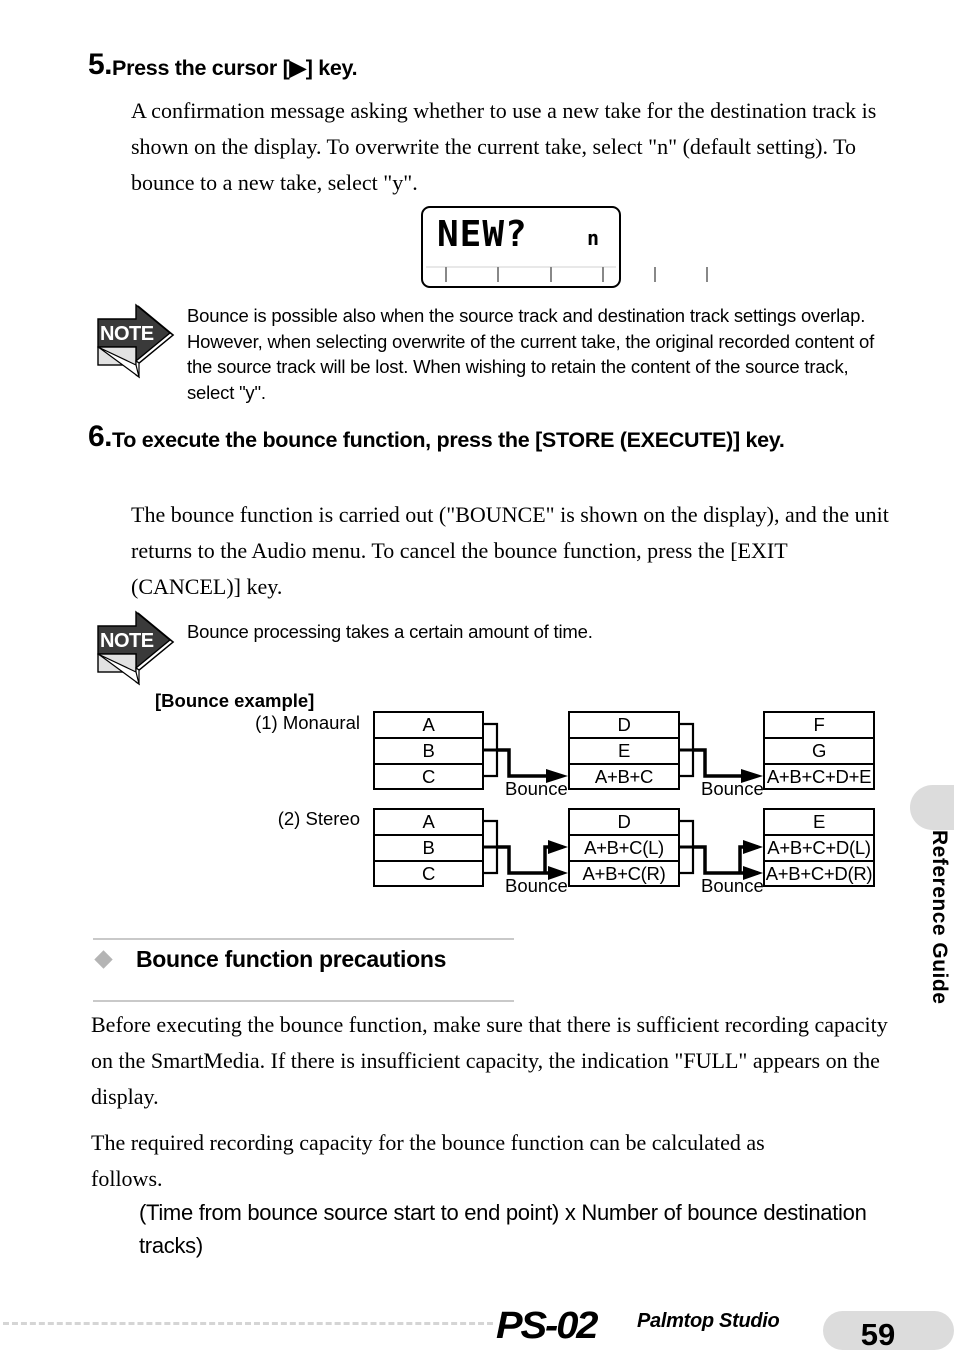 The image size is (954, 1360). What do you see at coordinates (303, 939) in the screenshot?
I see `section-rule-top` at bounding box center [303, 939].